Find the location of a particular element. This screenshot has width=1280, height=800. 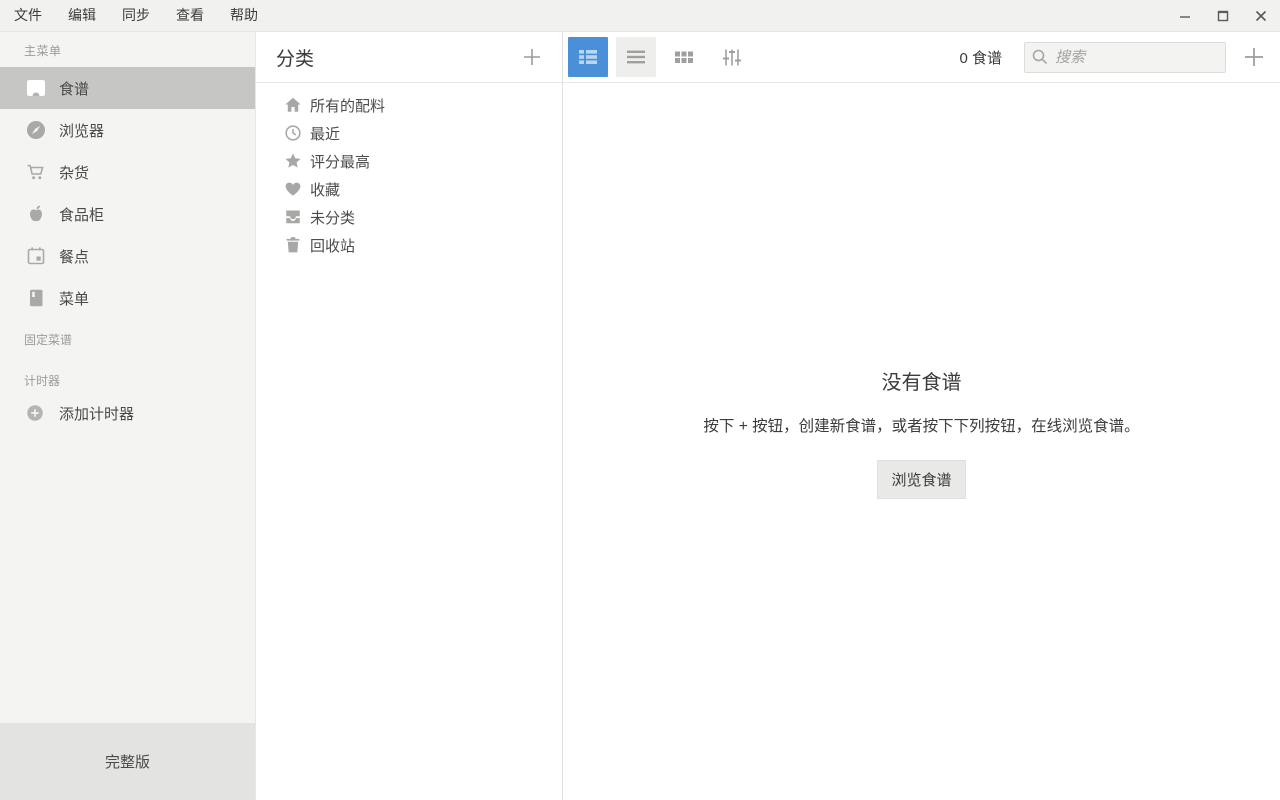

add-category-button is located at coordinates (532, 57).